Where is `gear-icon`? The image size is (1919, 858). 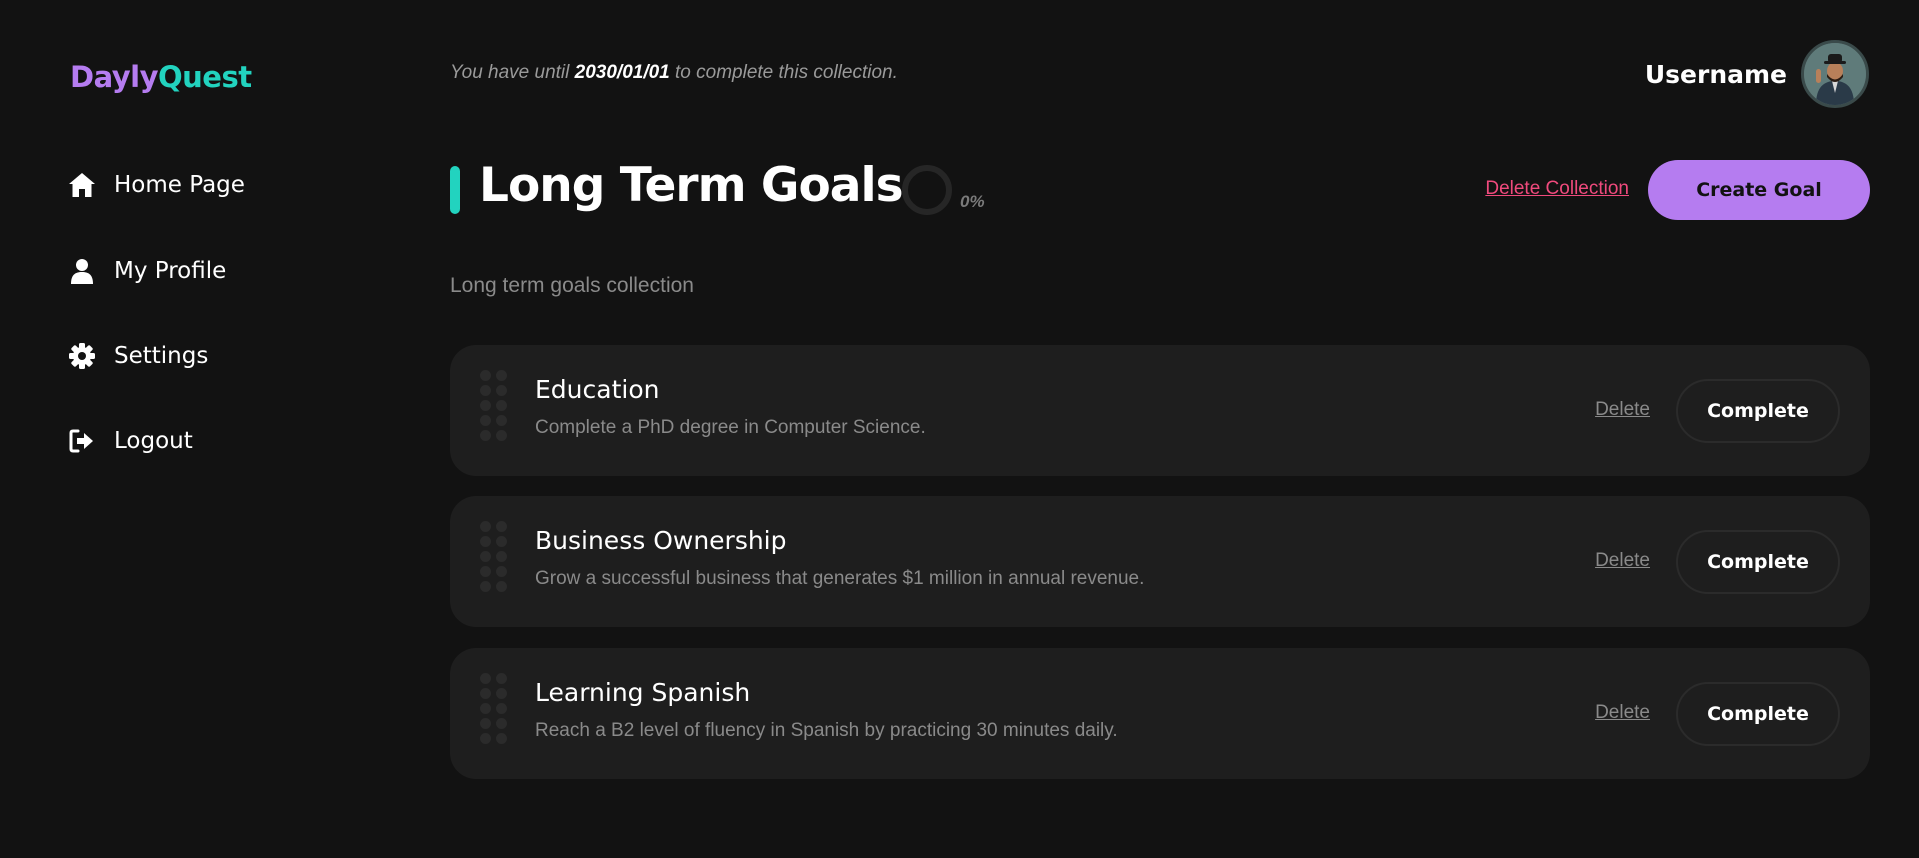 gear-icon is located at coordinates (82, 356).